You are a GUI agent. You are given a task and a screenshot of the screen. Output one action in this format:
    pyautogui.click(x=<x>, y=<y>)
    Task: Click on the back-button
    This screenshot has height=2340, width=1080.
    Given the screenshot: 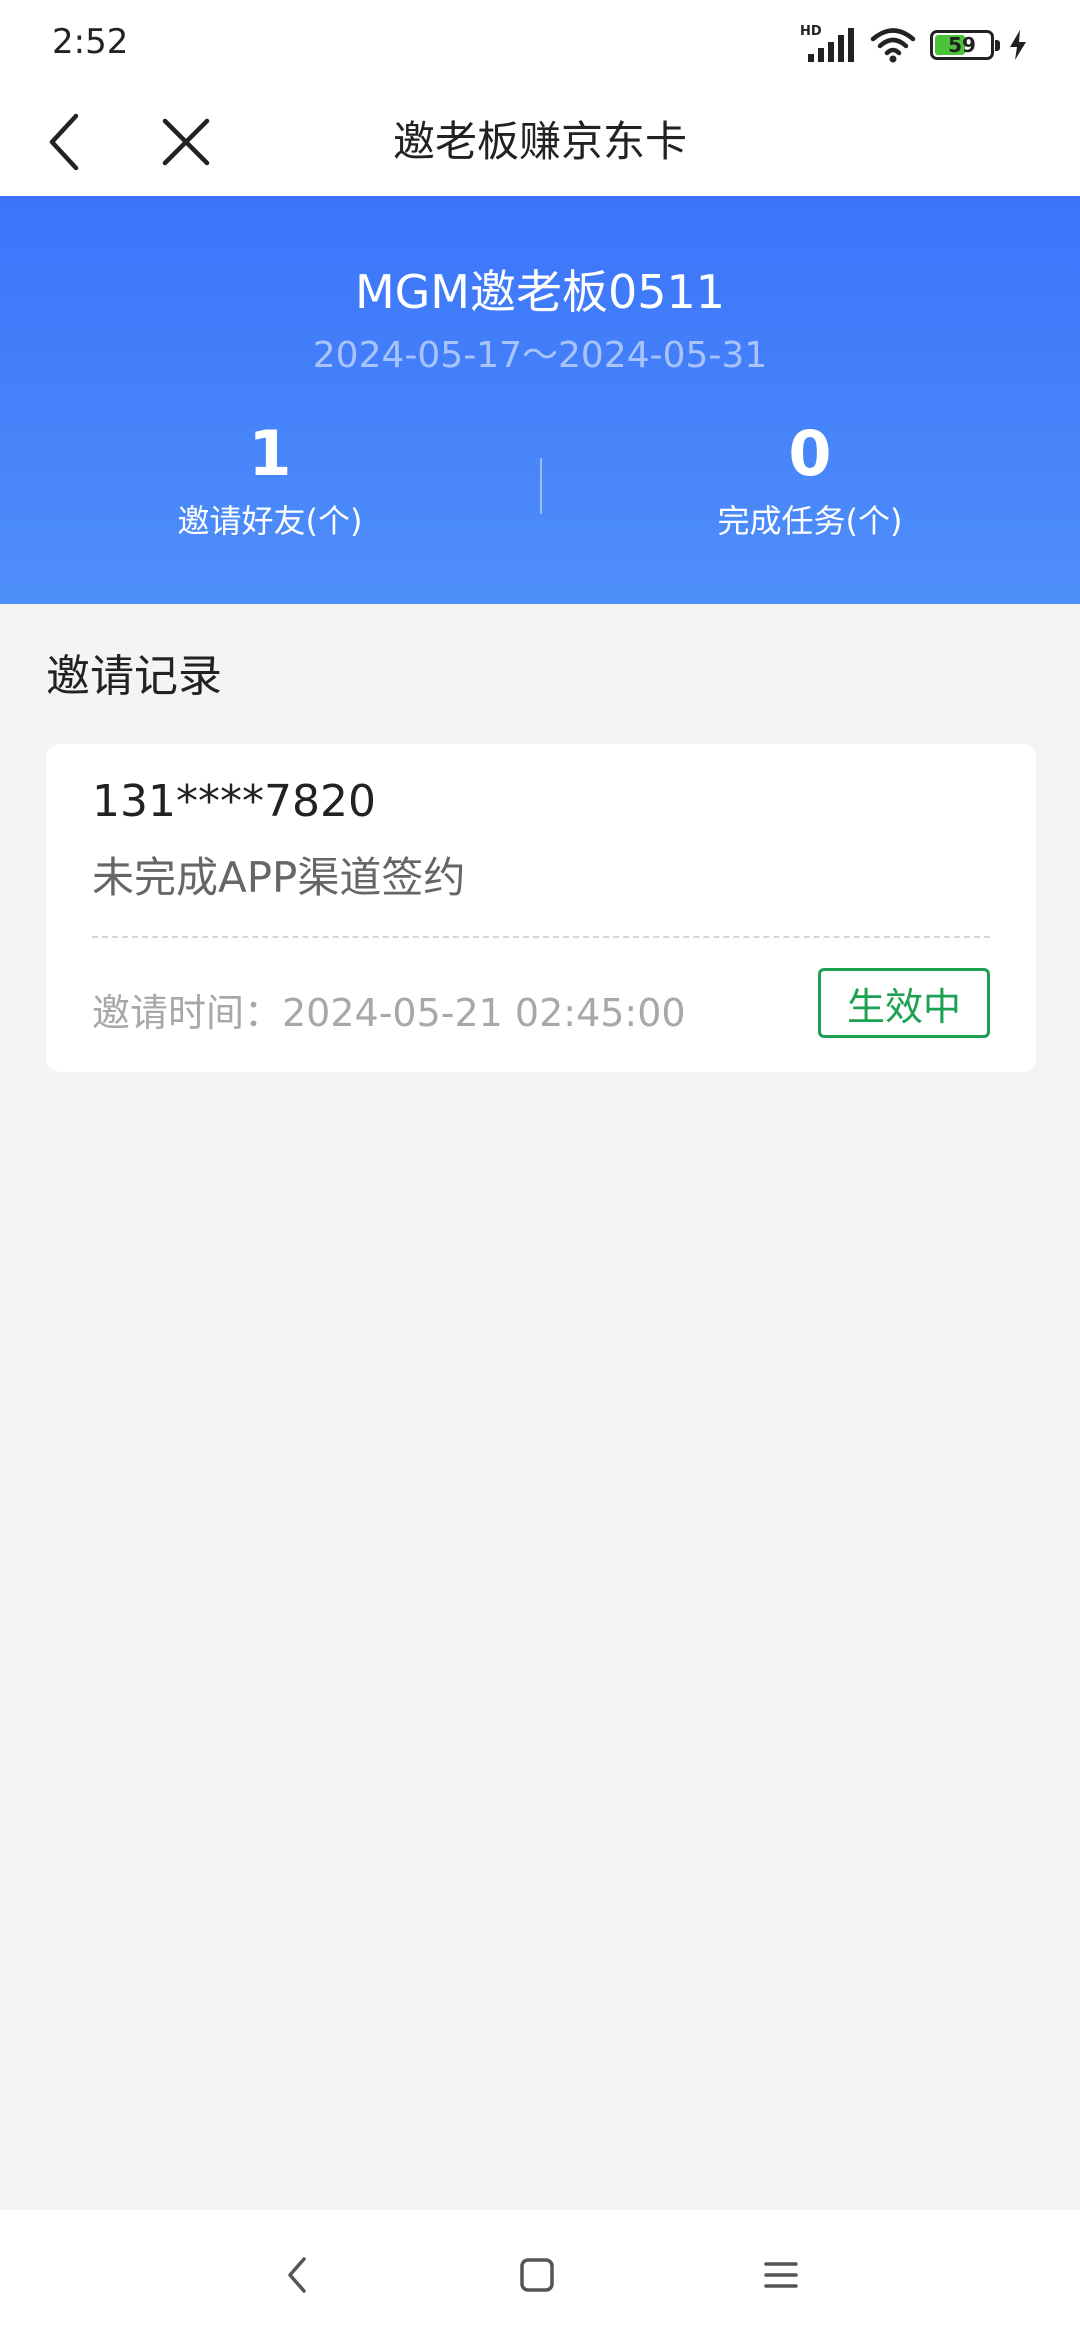 What is the action you would take?
    pyautogui.click(x=64, y=142)
    